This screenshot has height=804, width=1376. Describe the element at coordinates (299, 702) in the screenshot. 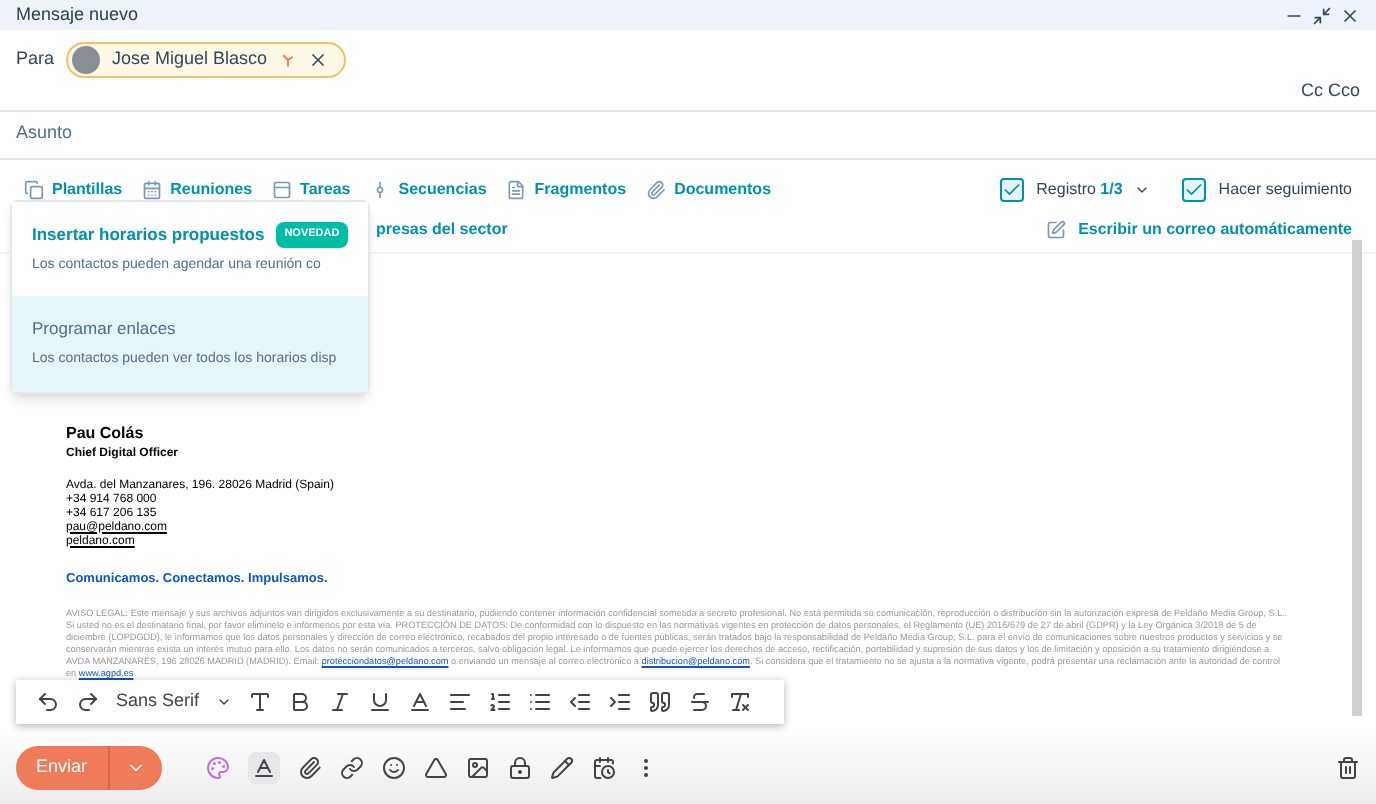

I see `bold-icon` at that location.